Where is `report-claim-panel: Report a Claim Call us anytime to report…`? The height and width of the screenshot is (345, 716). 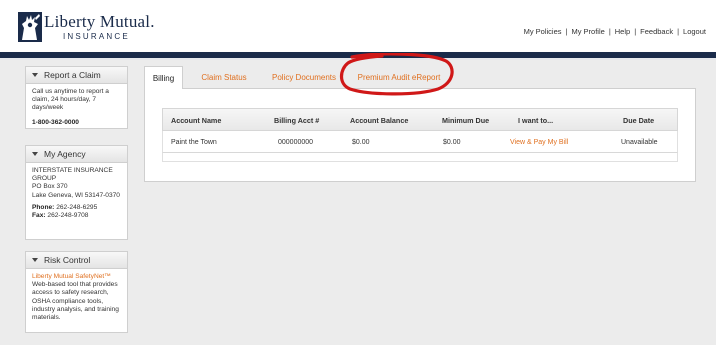
report-claim-panel: Report a Claim Call us anytime to report… is located at coordinates (76, 97).